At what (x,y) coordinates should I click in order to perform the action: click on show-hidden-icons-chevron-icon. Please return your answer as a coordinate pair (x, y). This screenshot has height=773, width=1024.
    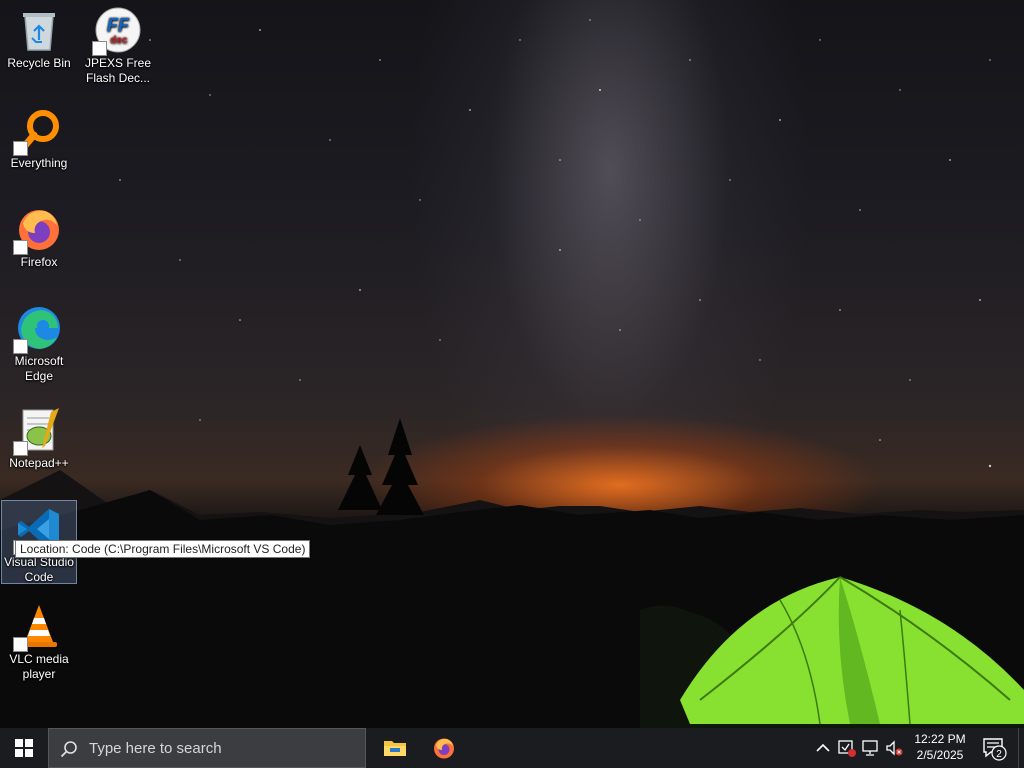
    Looking at the image, I should click on (823, 748).